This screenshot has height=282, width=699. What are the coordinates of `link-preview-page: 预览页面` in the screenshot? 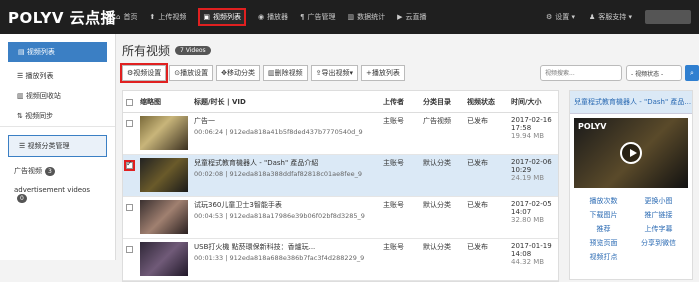 It's located at (603, 243).